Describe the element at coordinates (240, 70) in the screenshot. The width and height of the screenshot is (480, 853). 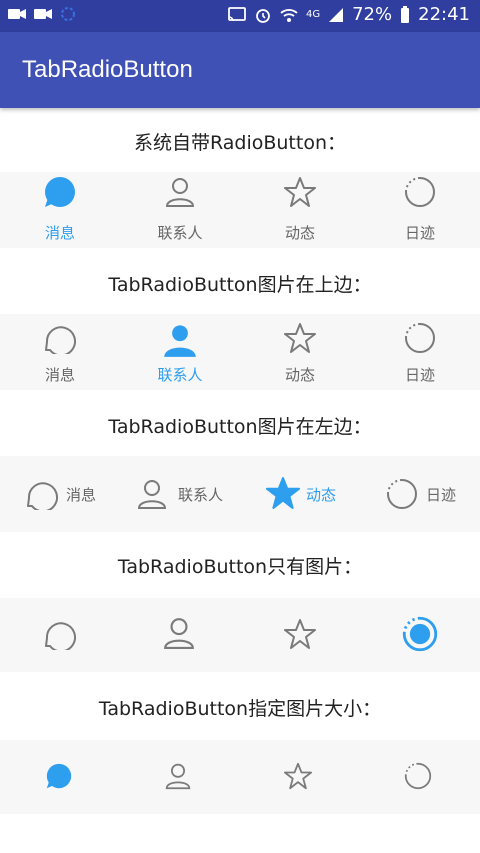
I see `app-bar: TabRadioButton` at that location.